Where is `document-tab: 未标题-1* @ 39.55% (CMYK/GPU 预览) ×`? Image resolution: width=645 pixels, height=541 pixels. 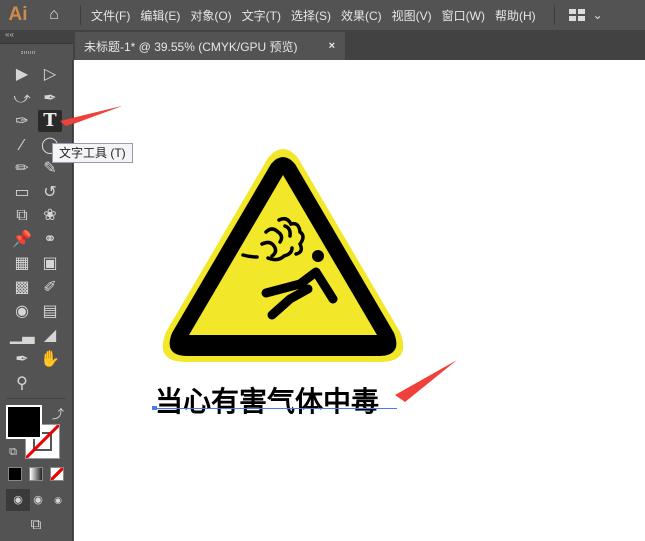
document-tab: 未标题-1* @ 39.55% (CMYK/GPU 预览) × is located at coordinates (210, 46).